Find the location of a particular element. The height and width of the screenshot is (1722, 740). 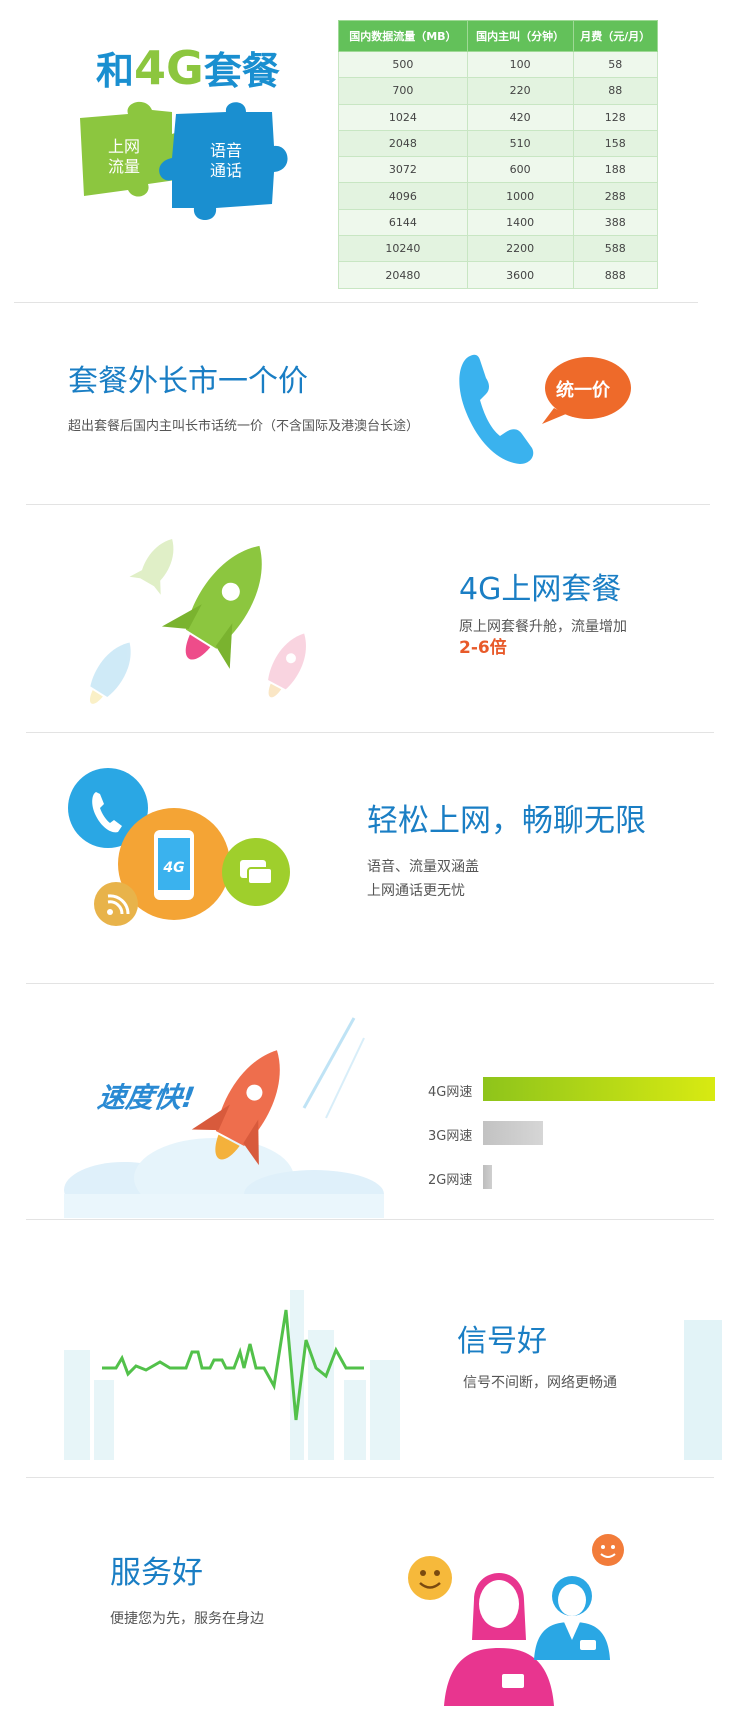

table-cell: 2048 is located at coordinates (403, 143).